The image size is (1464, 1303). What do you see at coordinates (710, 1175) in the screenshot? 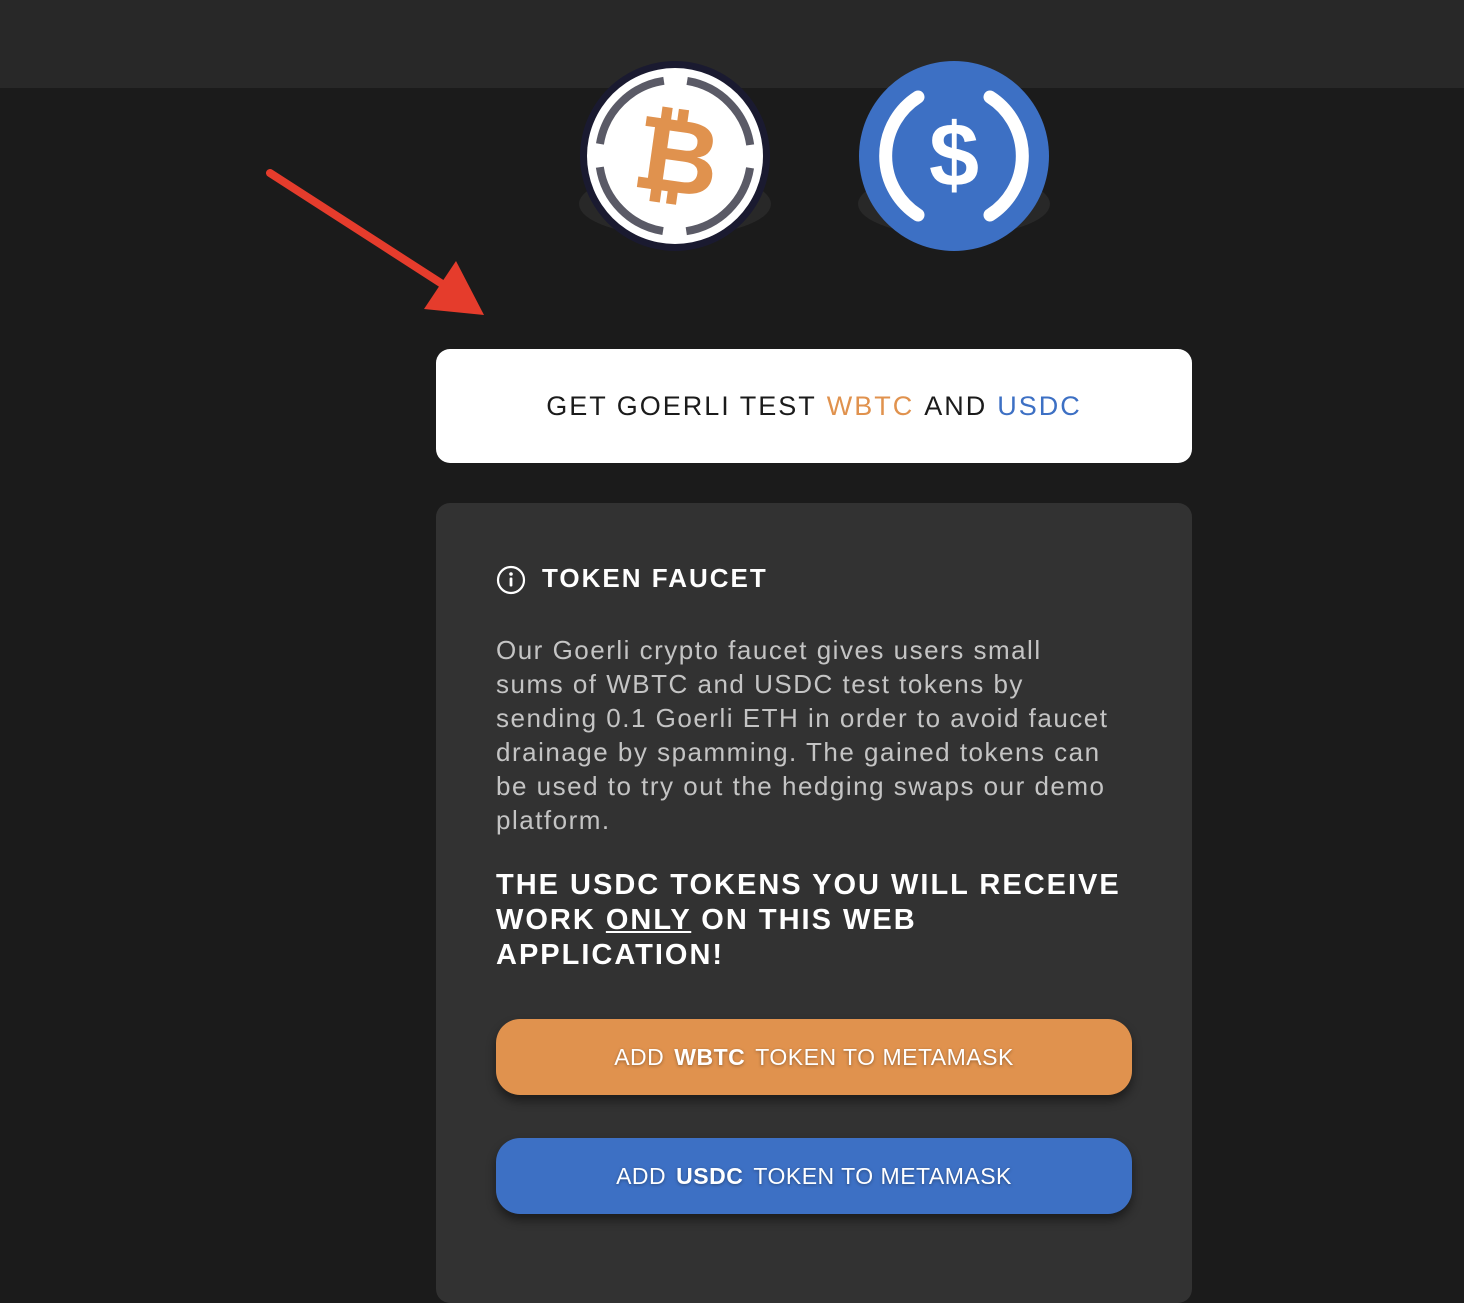
I see `button-token: USDC` at bounding box center [710, 1175].